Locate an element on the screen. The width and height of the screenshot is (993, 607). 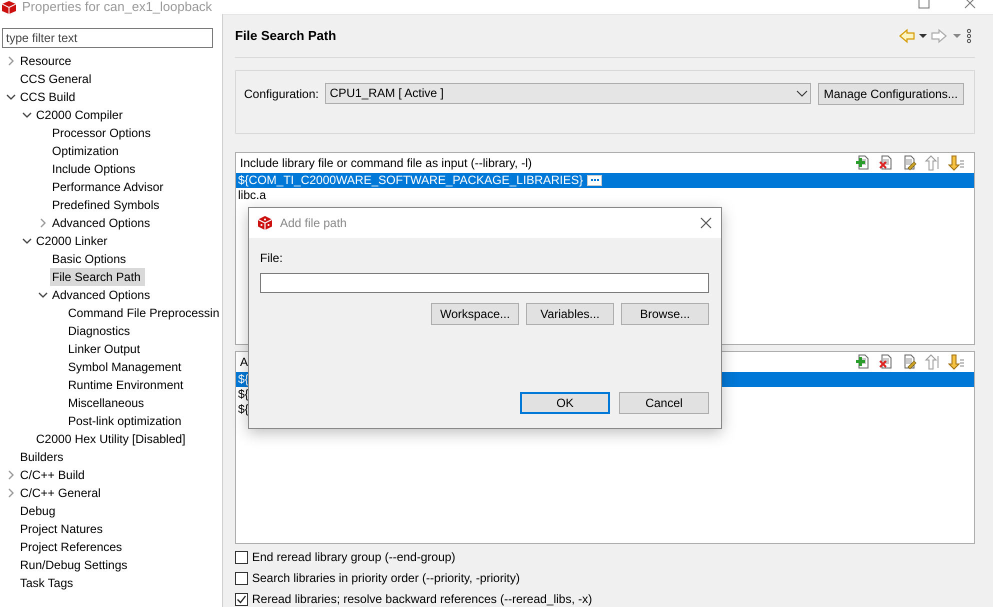
tree-item: Symbol Management is located at coordinates (126, 367).